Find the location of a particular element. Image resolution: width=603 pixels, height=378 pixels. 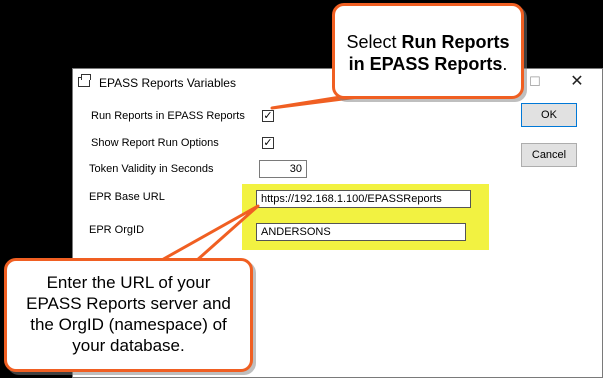

top-callout: Select Run Reports in EPASS Reports. is located at coordinates (428, 51).